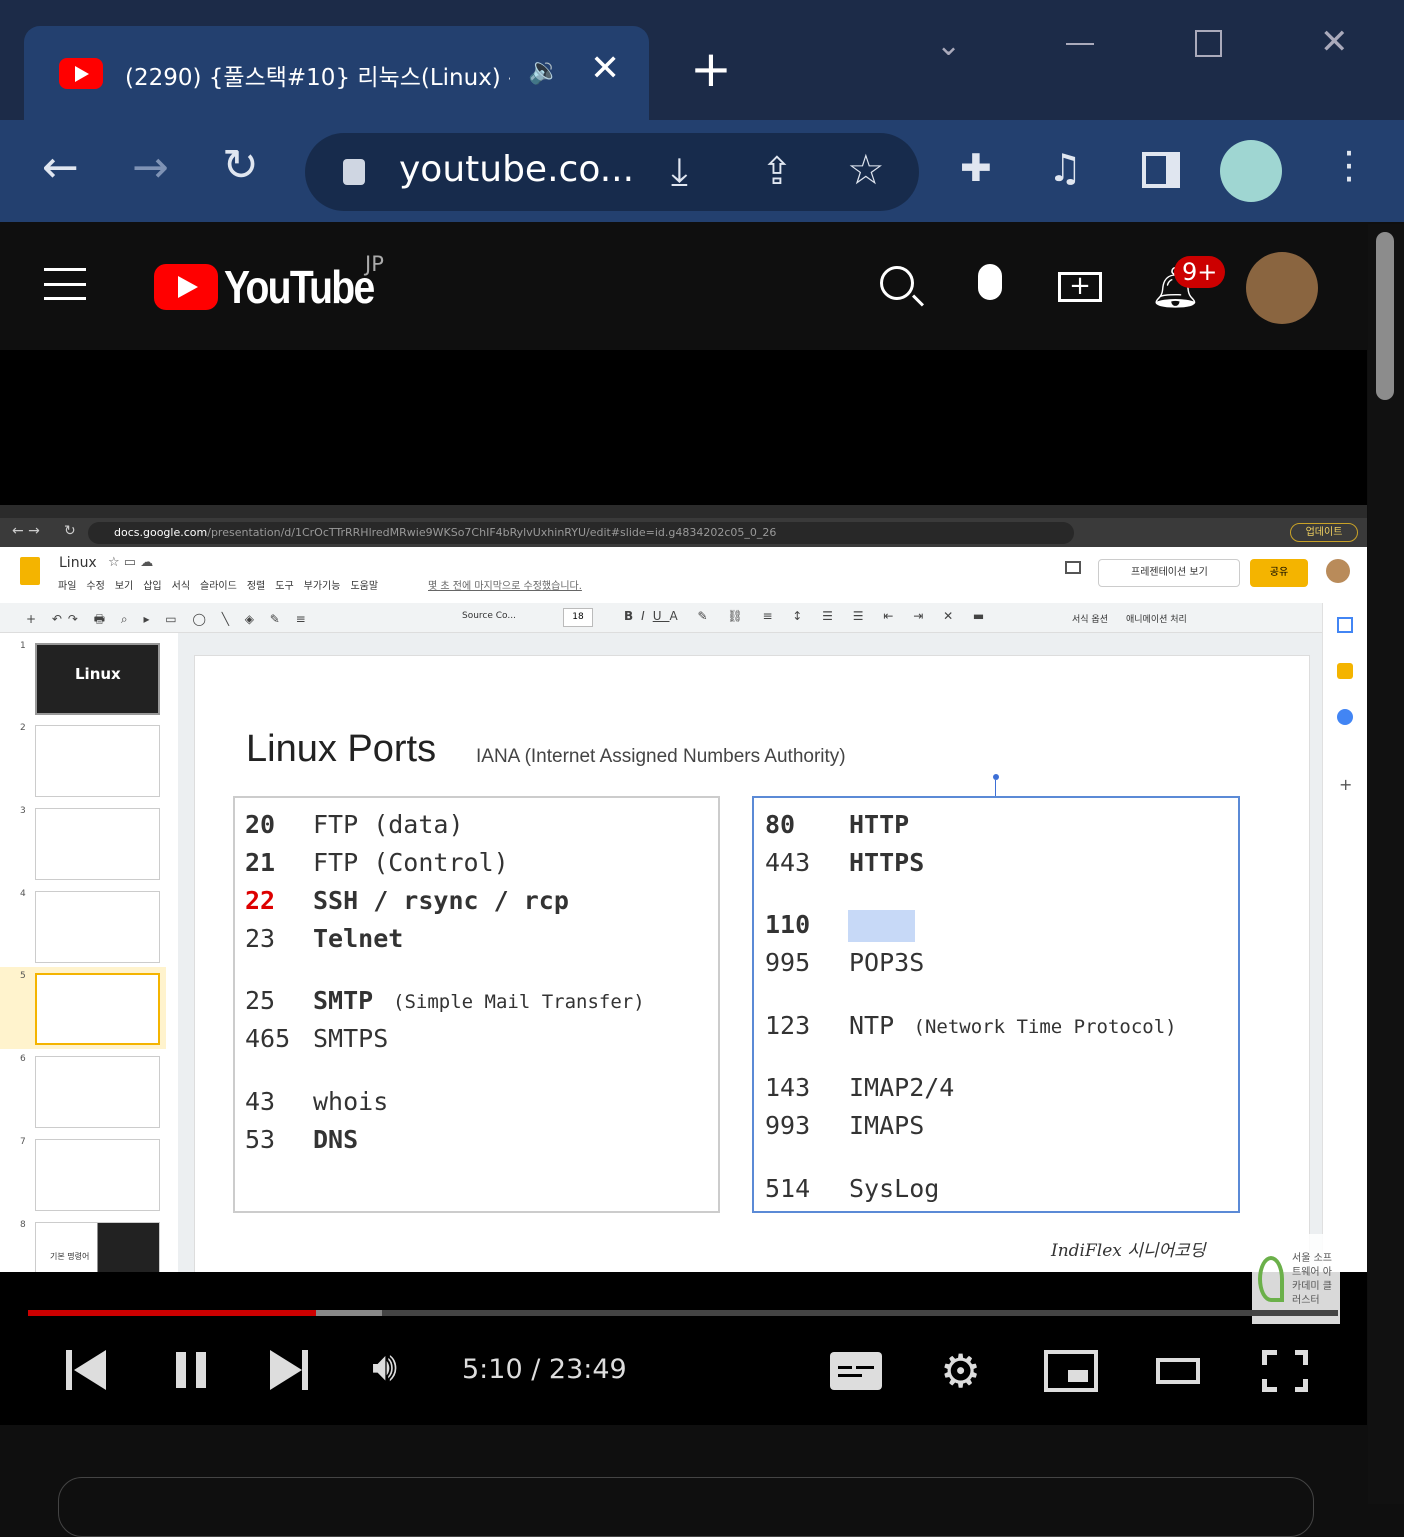 Image resolution: width=1404 pixels, height=1537 pixels. Describe the element at coordinates (687, 1481) in the screenshot. I see `below-video-area` at that location.